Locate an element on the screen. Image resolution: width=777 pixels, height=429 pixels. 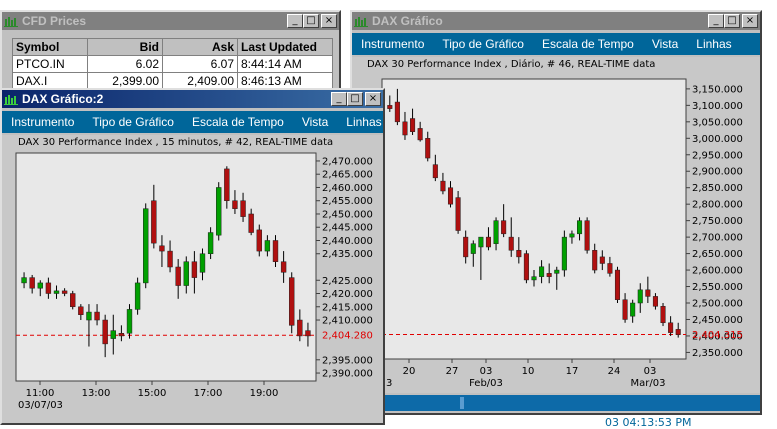
x-tick-label: 17 is located at coordinates (572, 371).